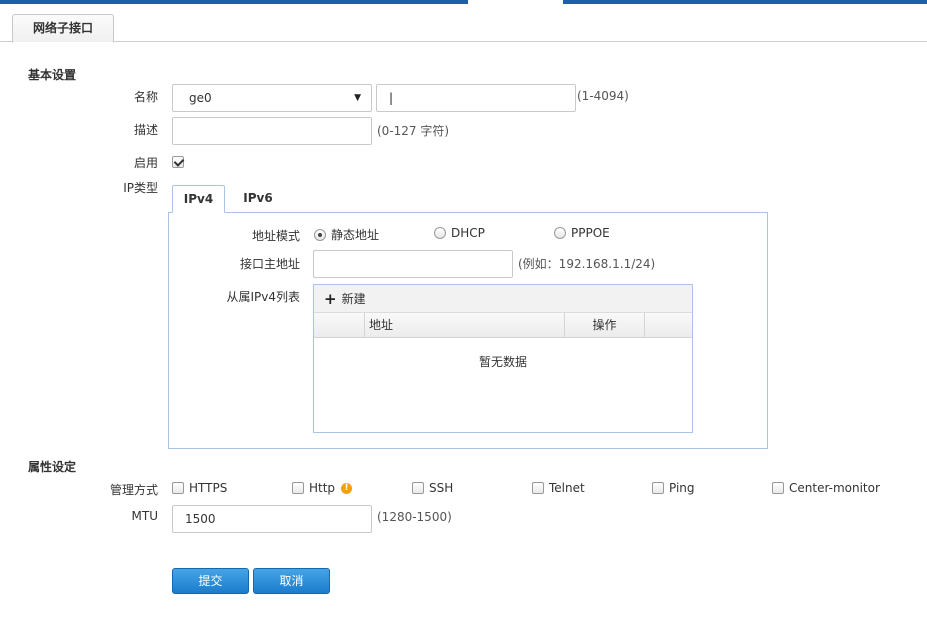  I want to click on enable-label: 启用, so click(145, 163).